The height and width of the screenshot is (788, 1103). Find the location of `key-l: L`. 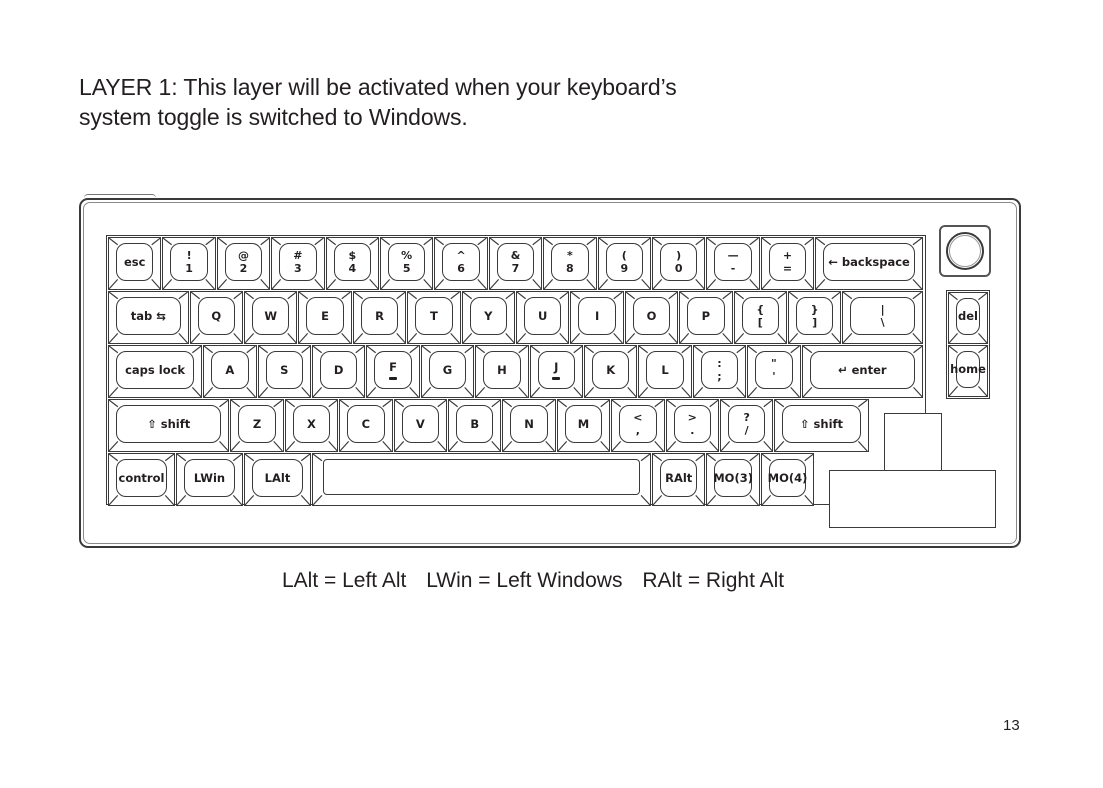

key-l: L is located at coordinates (665, 371).